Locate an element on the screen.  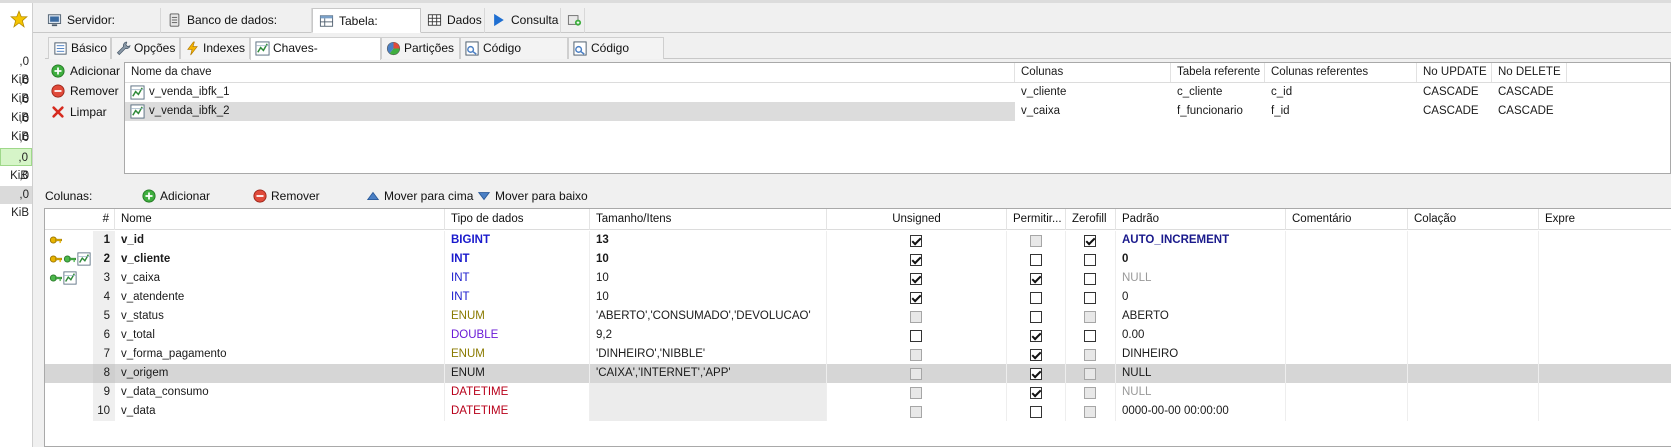
size-cell: 9,2 is located at coordinates (708, 335).